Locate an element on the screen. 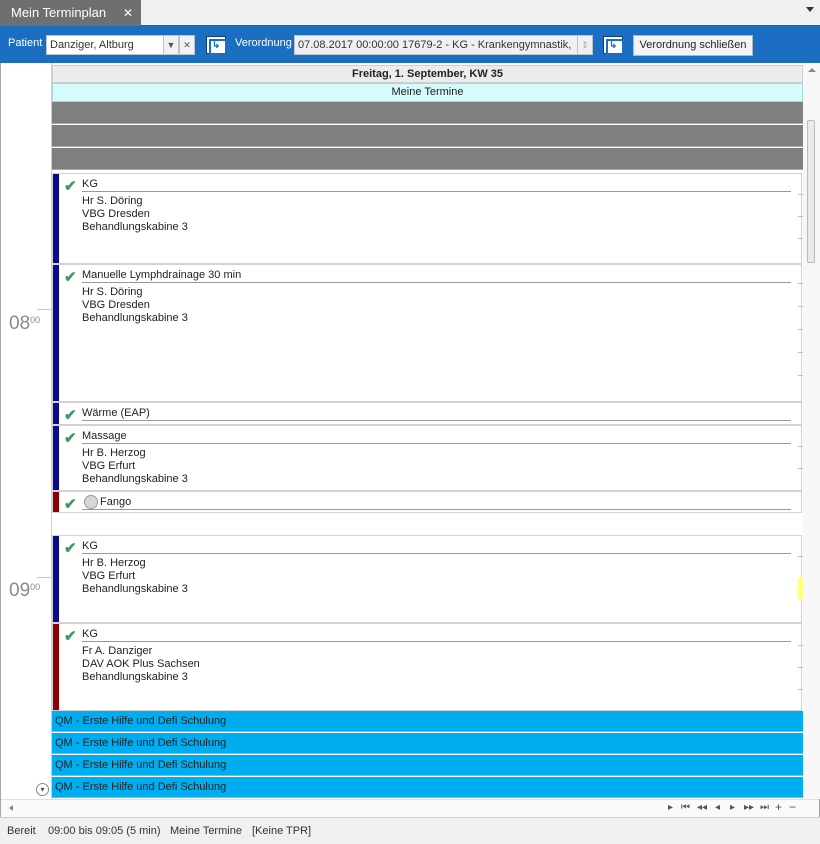 Image resolution: width=820 pixels, height=844 pixels. close-verordnung-button: Verordnung schließen is located at coordinates (693, 45).